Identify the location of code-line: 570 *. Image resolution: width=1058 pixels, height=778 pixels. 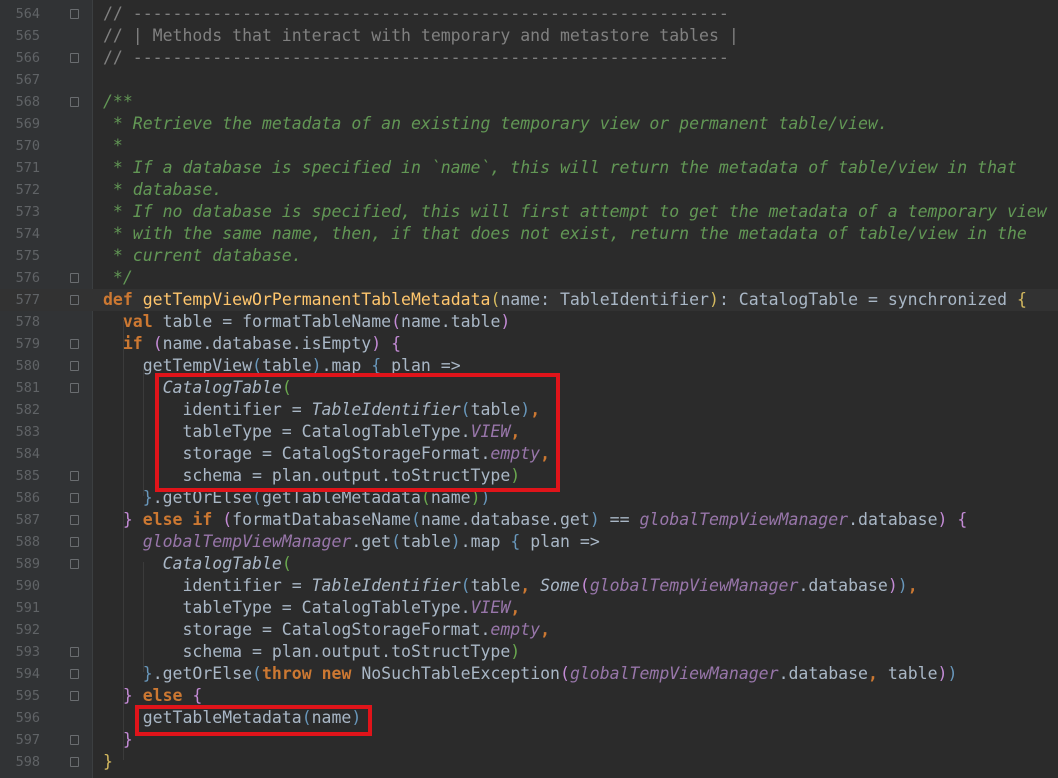
(529, 146).